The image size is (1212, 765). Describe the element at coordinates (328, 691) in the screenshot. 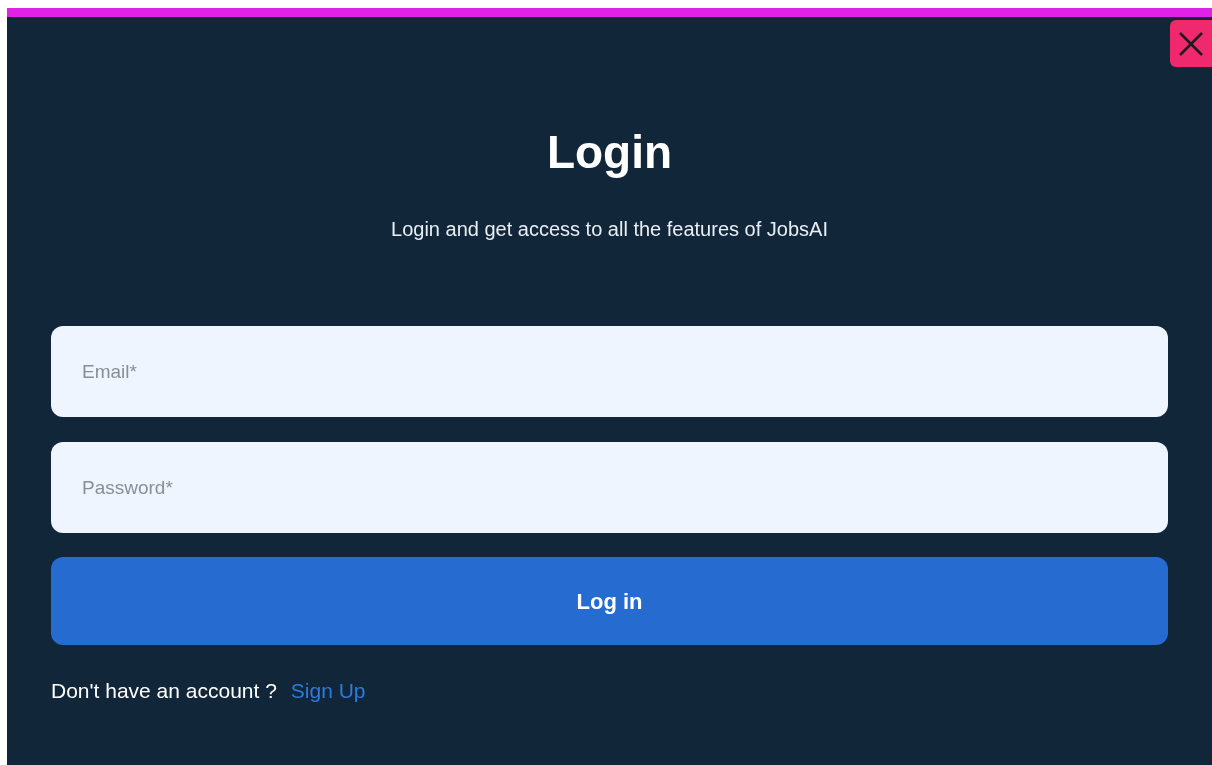

I see `signup-link: Sign Up` at that location.